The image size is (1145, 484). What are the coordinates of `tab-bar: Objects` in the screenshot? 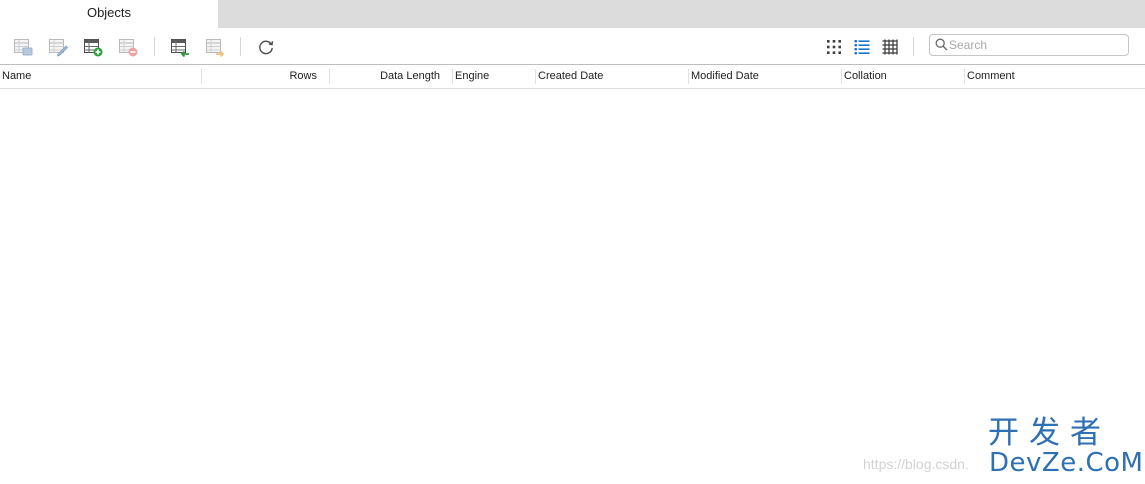 It's located at (572, 14).